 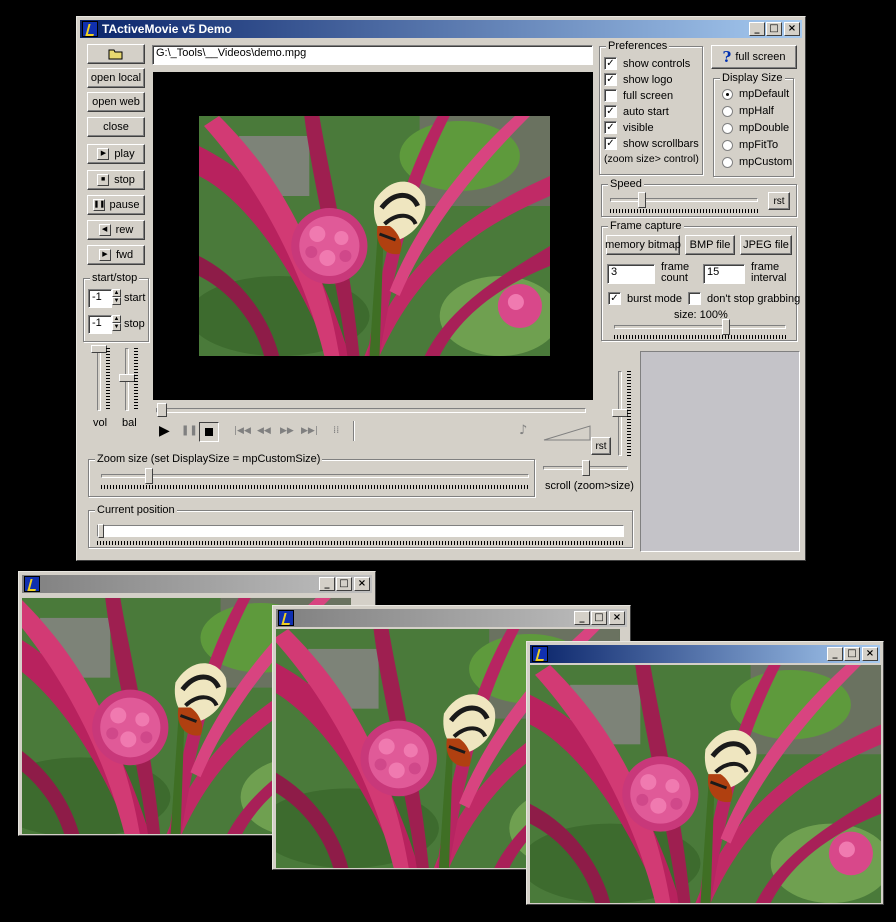 What do you see at coordinates (116, 180) in the screenshot?
I see `stop-button: ■ stop` at bounding box center [116, 180].